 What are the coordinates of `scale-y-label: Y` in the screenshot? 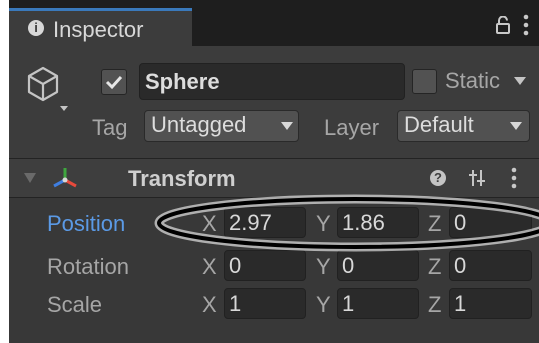 It's located at (323, 305).